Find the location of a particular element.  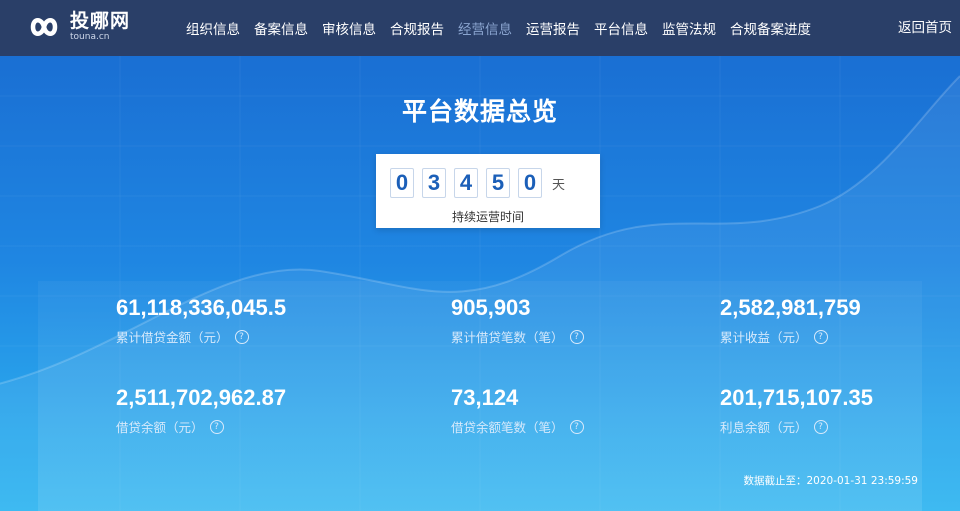

nav-item-business-info: 经营信息 is located at coordinates (485, 28).